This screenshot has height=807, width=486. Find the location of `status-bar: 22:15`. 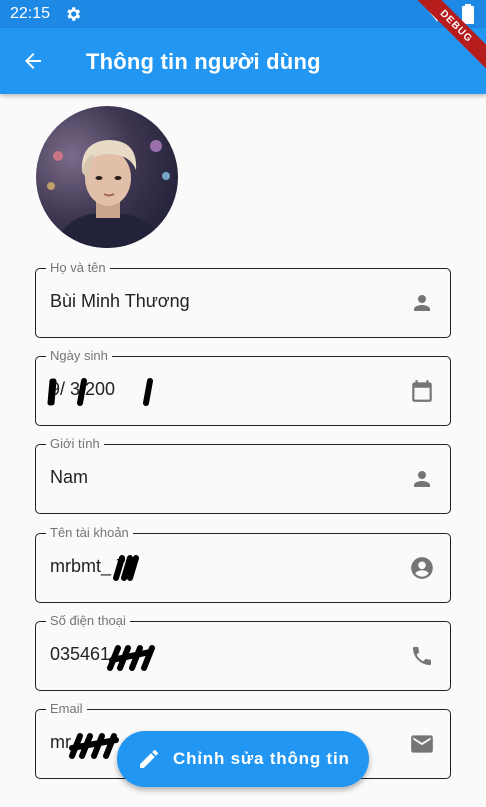

status-bar: 22:15 is located at coordinates (243, 14).